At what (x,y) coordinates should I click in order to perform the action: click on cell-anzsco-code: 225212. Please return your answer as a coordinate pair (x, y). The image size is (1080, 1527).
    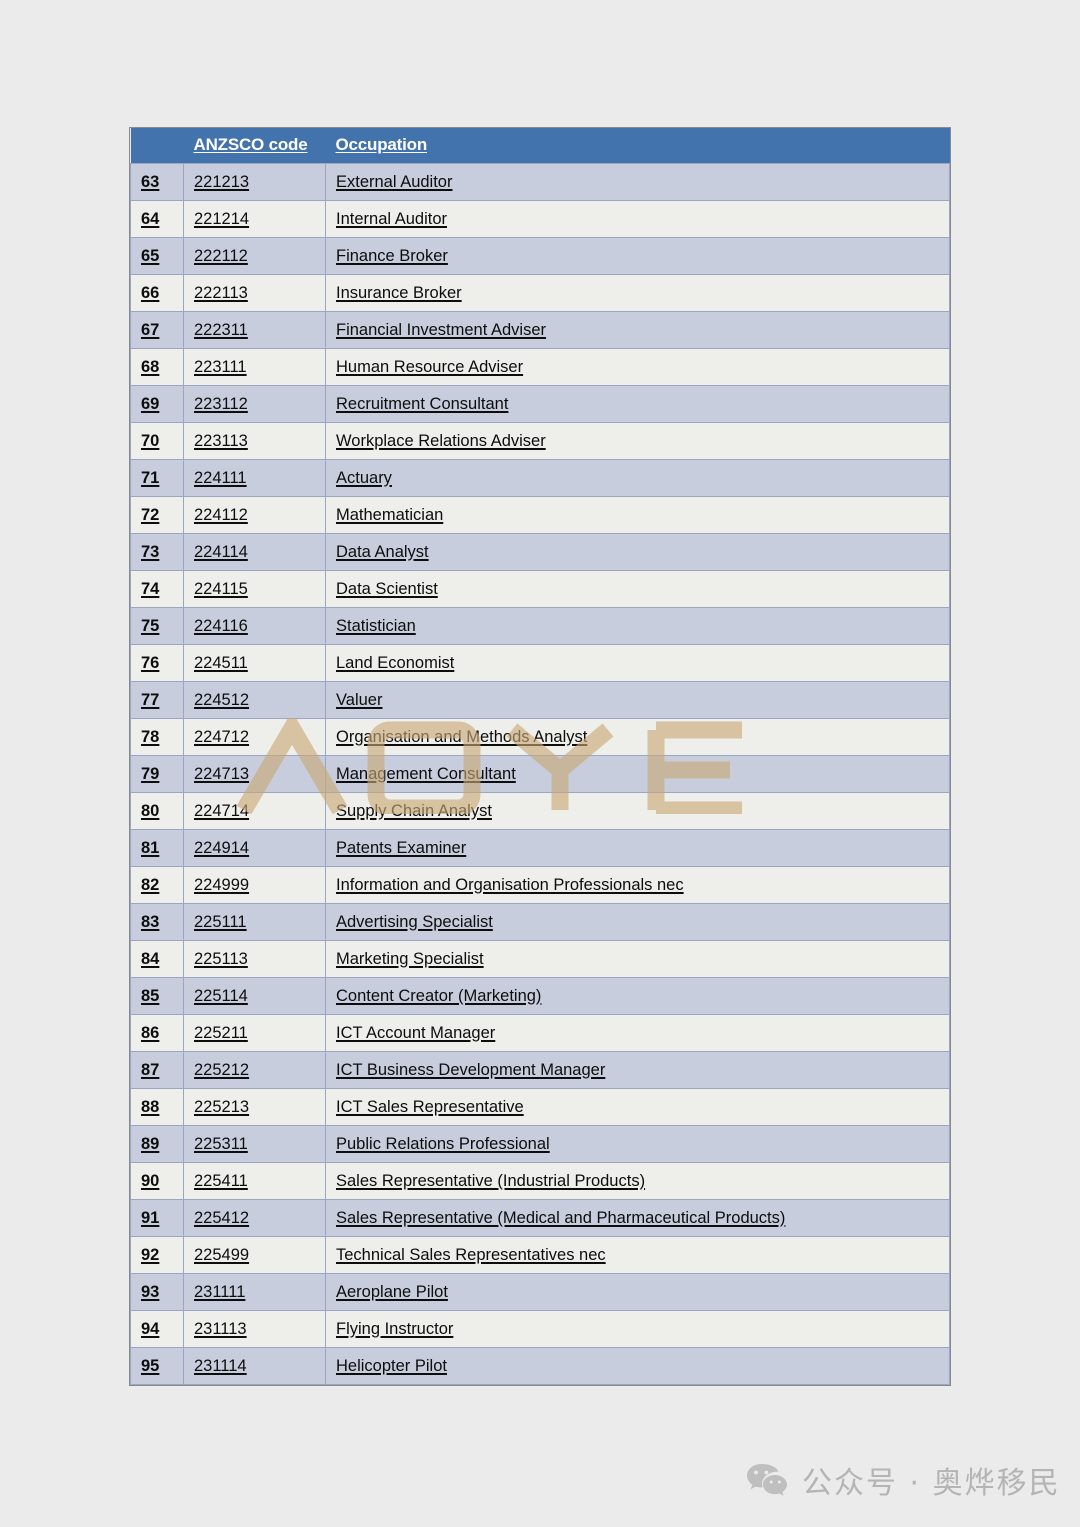
    Looking at the image, I should click on (254, 1070).